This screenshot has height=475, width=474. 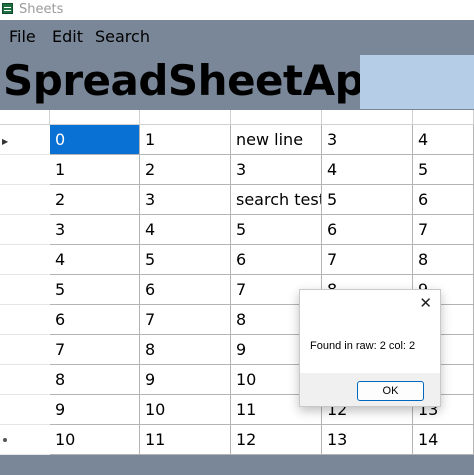 I want to click on grid-cell: 12, so click(x=276, y=440).